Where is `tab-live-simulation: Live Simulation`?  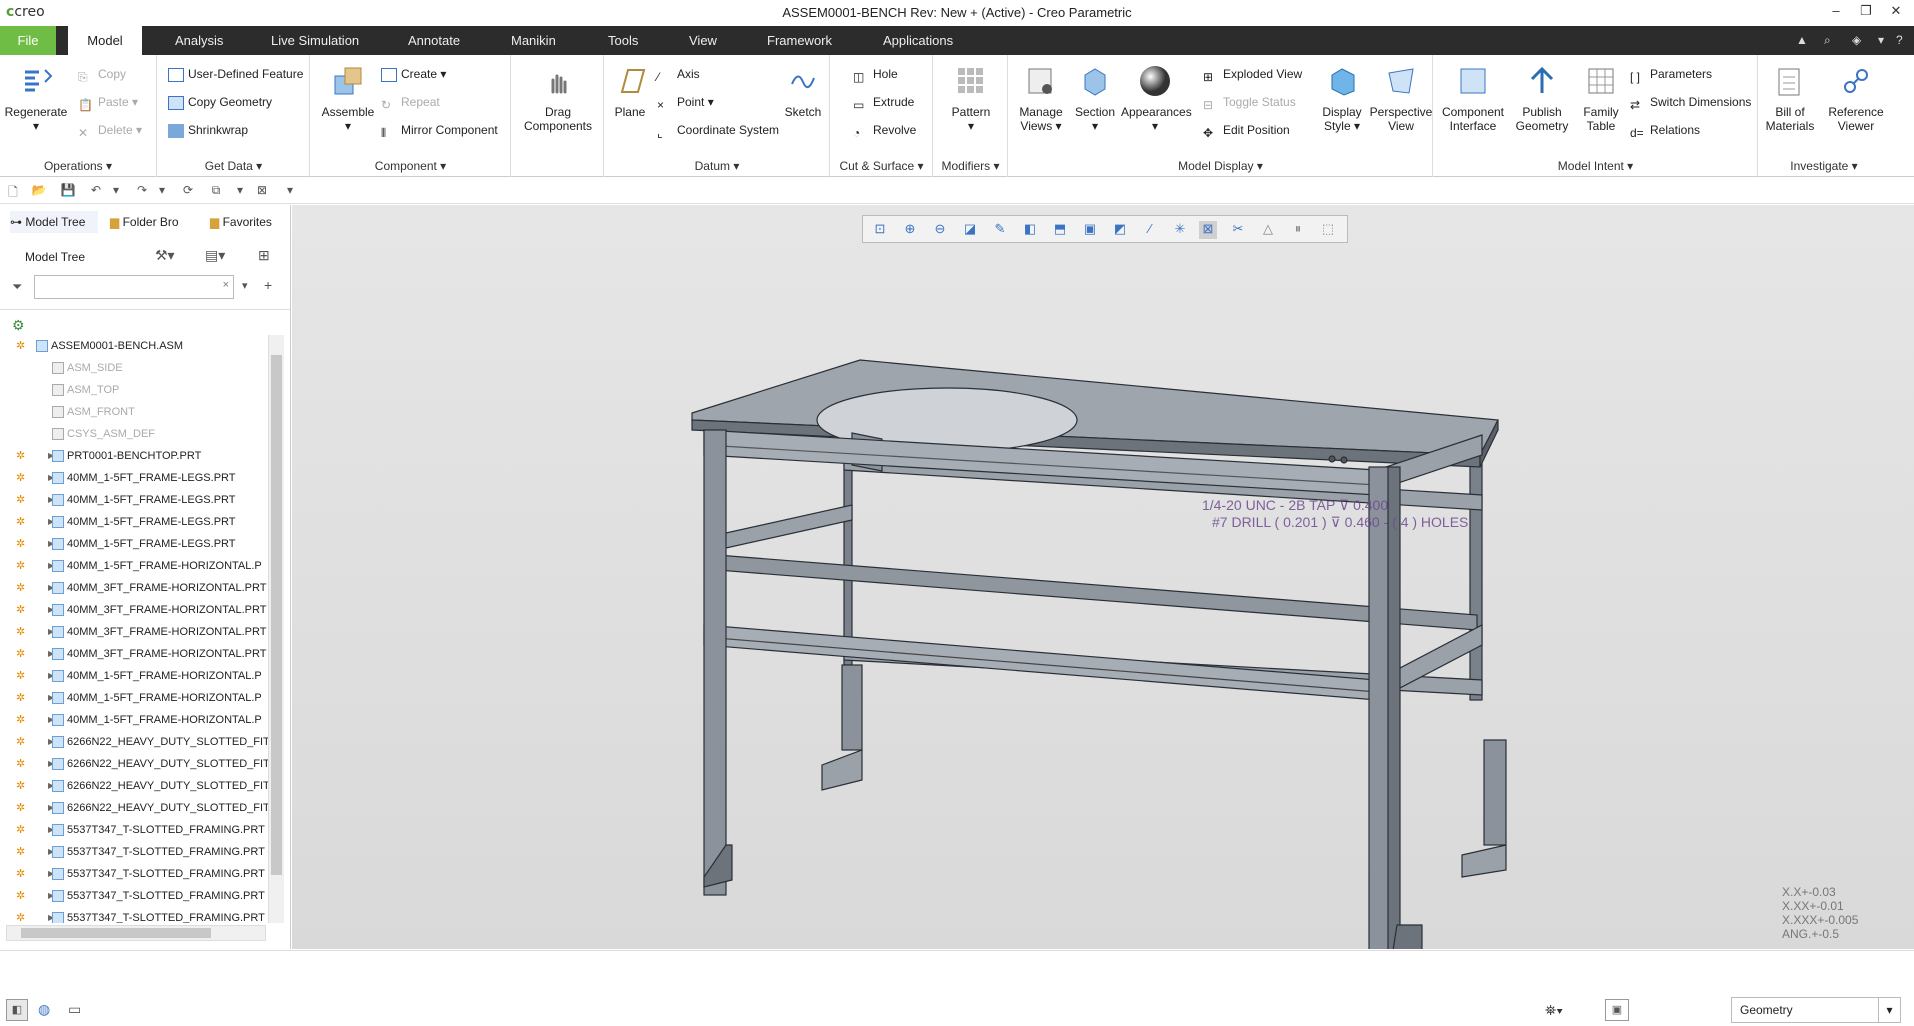 tab-live-simulation: Live Simulation is located at coordinates (315, 40).